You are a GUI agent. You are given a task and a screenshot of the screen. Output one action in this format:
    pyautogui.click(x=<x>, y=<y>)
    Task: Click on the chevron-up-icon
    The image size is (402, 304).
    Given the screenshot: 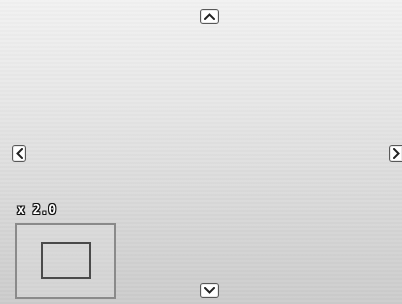 What is the action you would take?
    pyautogui.click(x=209, y=16)
    